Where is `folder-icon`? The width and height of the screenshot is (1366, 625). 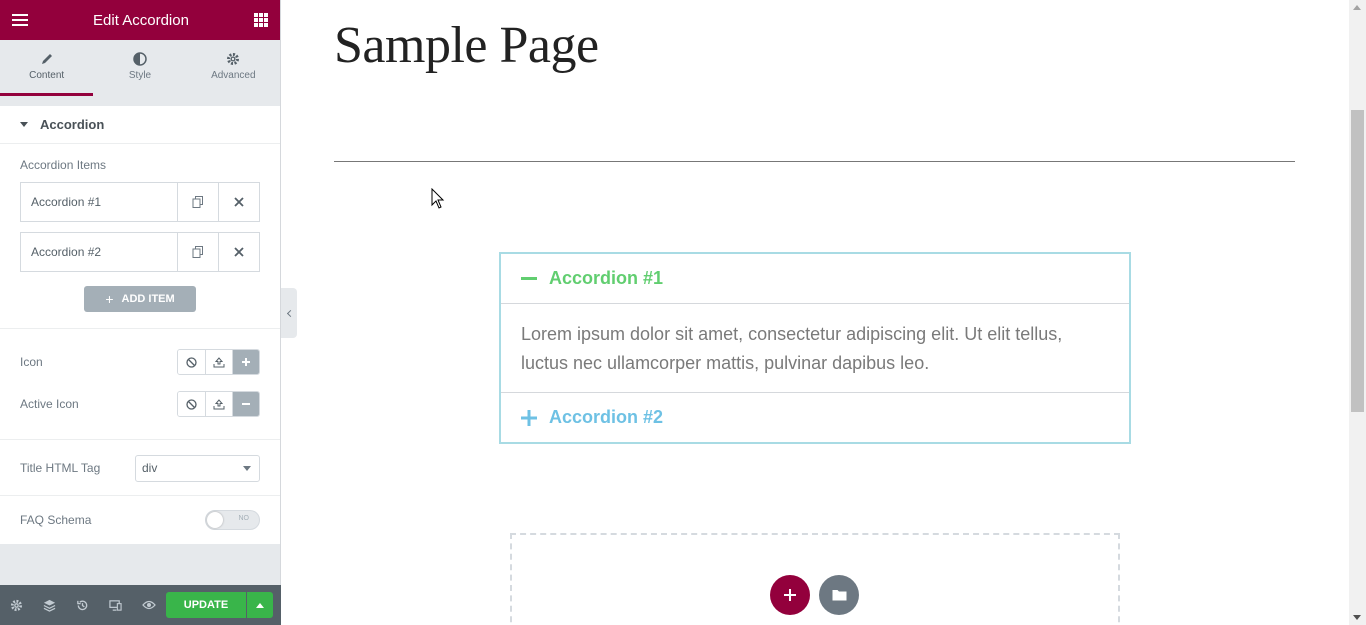 folder-icon is located at coordinates (839, 595).